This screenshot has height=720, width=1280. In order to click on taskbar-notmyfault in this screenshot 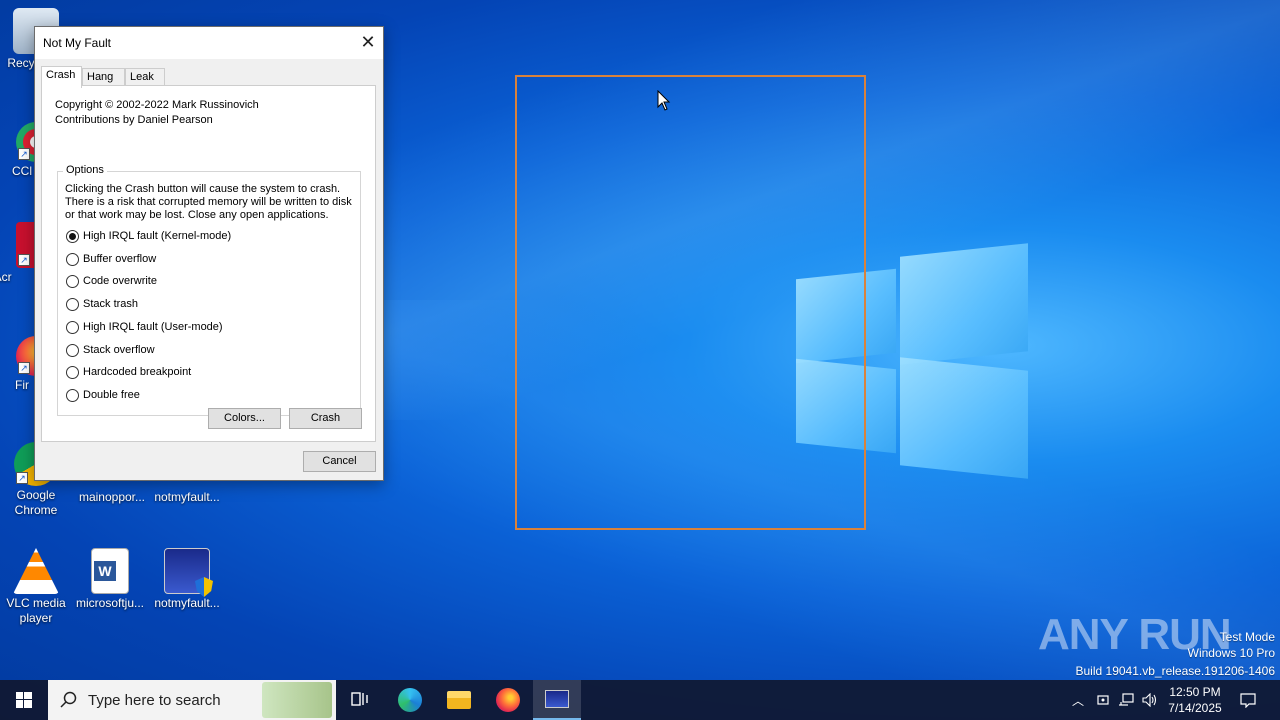, I will do `click(557, 700)`.